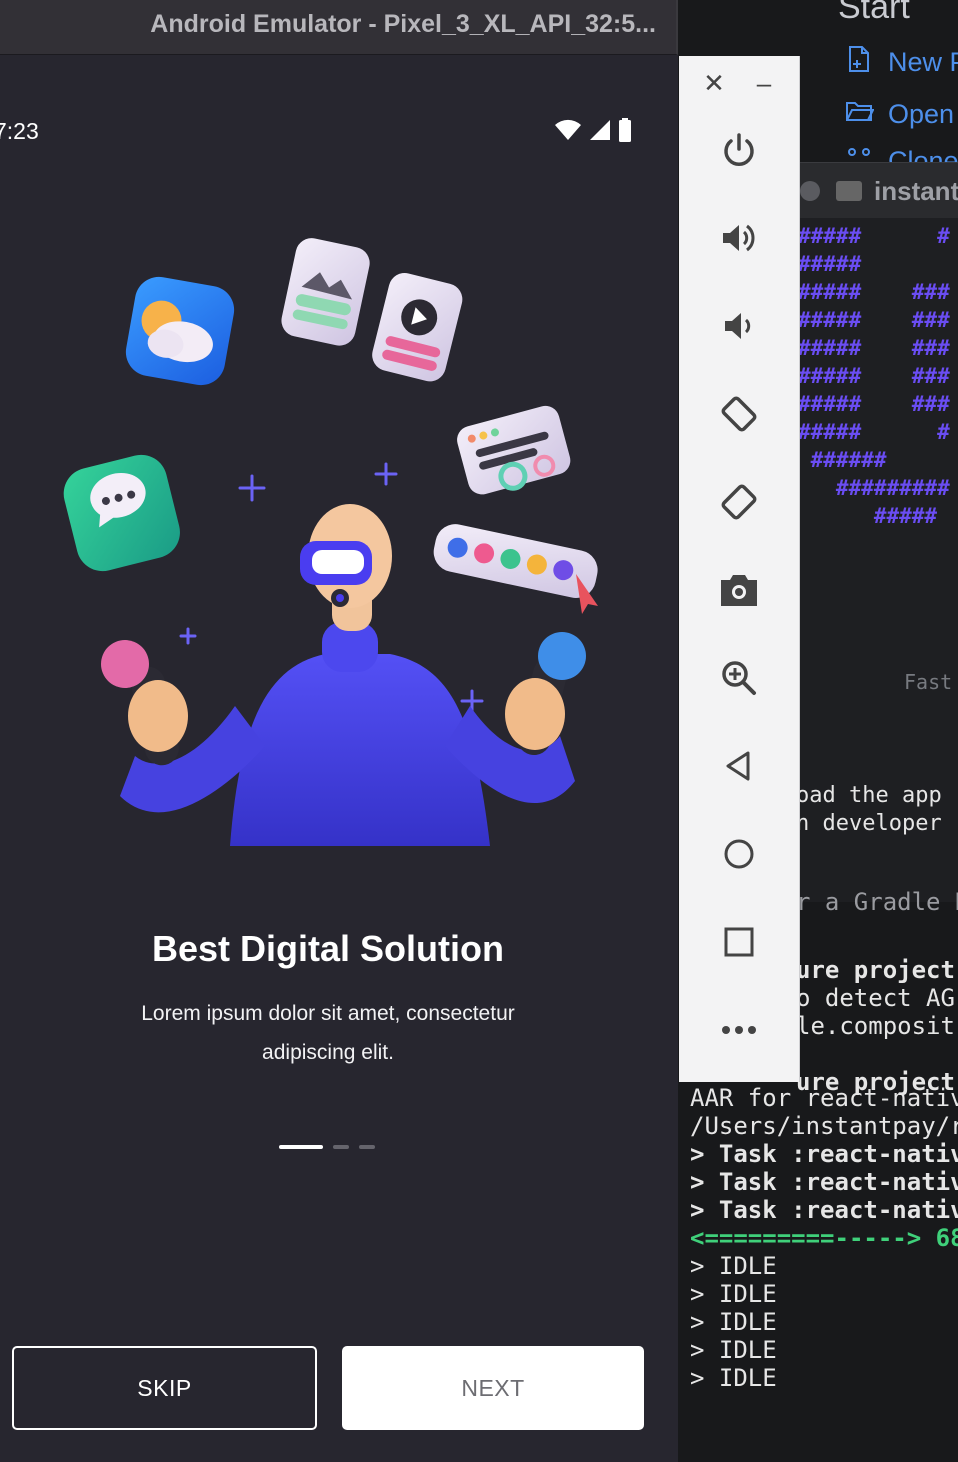  I want to click on terminal-line: /Users/instantpay/r, so click(824, 1126).